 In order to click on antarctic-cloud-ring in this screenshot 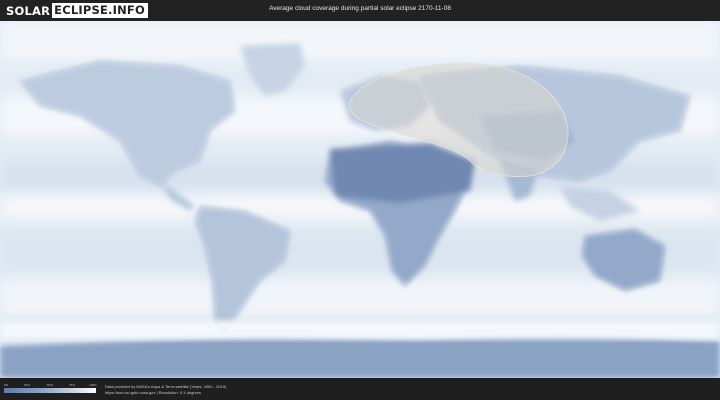, I will do `click(360, 330)`.